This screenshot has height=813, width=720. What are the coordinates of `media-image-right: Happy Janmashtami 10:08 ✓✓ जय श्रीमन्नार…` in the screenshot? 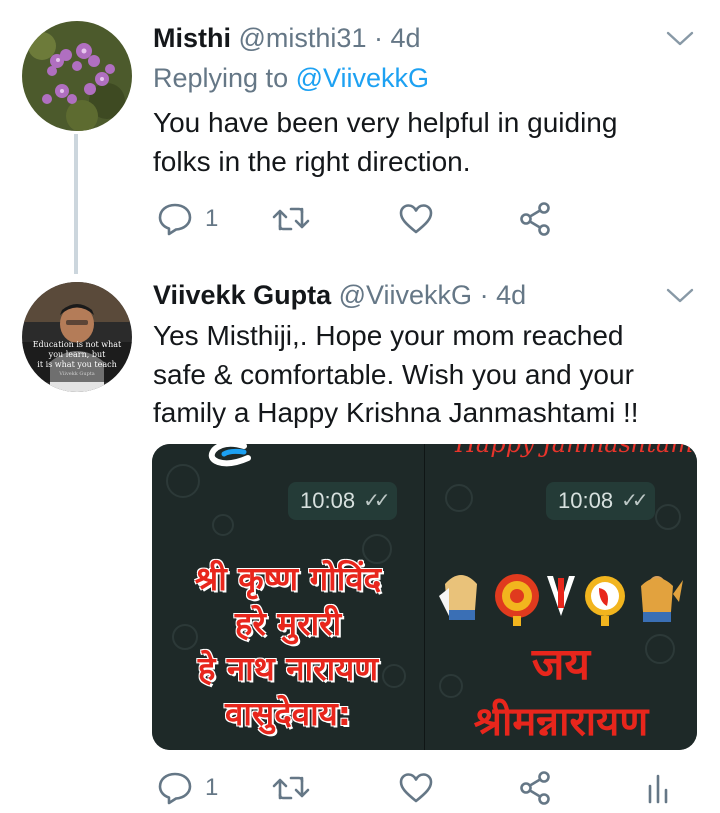 It's located at (561, 597).